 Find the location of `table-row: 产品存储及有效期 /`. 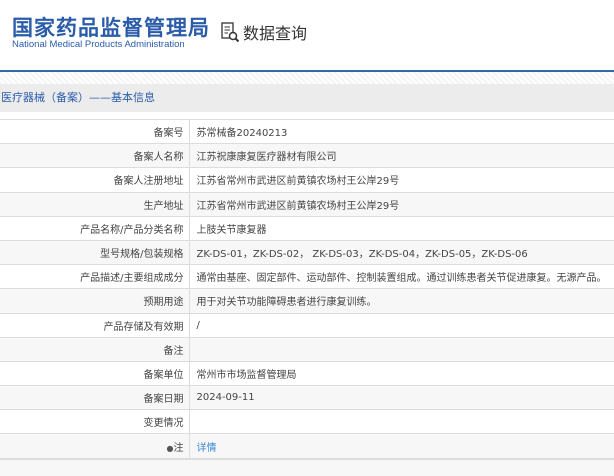

table-row: 产品存储及有效期 / is located at coordinates (307, 325).